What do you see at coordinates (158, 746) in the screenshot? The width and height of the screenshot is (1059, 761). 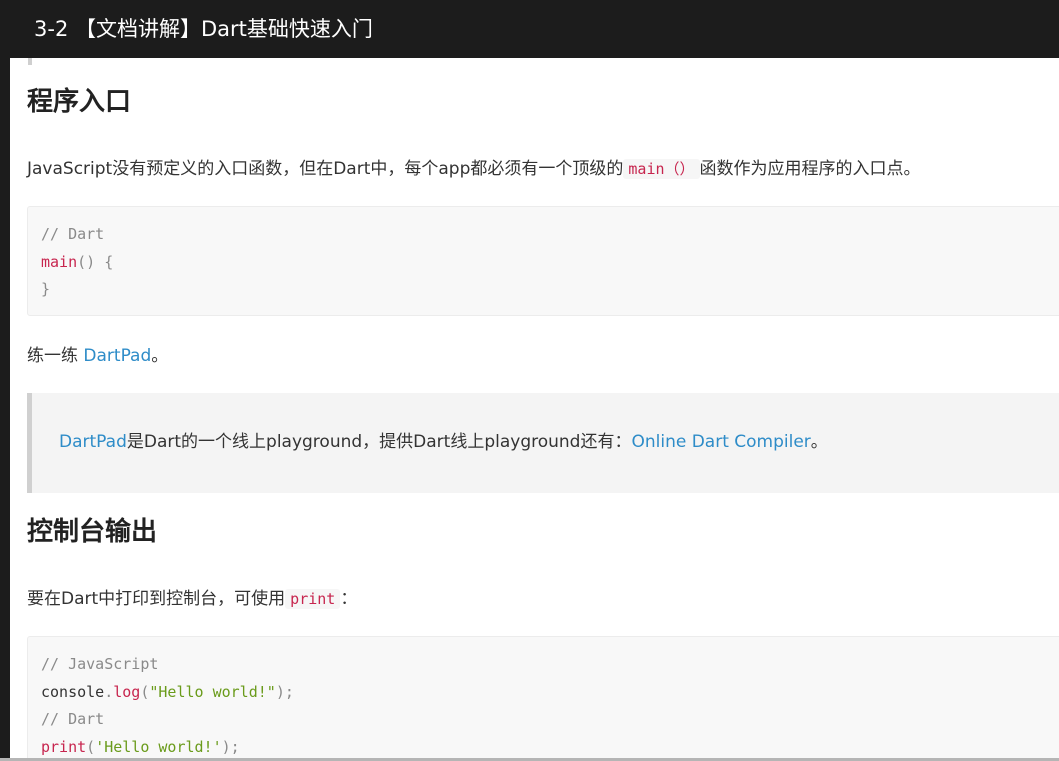 I see `code-string: 'Hello world!'` at bounding box center [158, 746].